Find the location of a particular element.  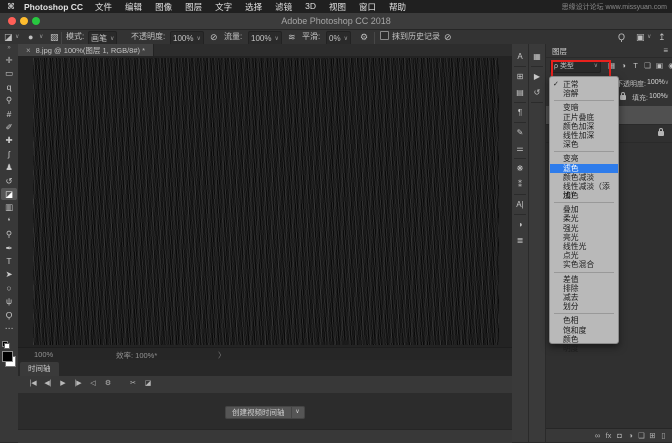

dodge-tool: ⚲ is located at coordinates (9, 234).